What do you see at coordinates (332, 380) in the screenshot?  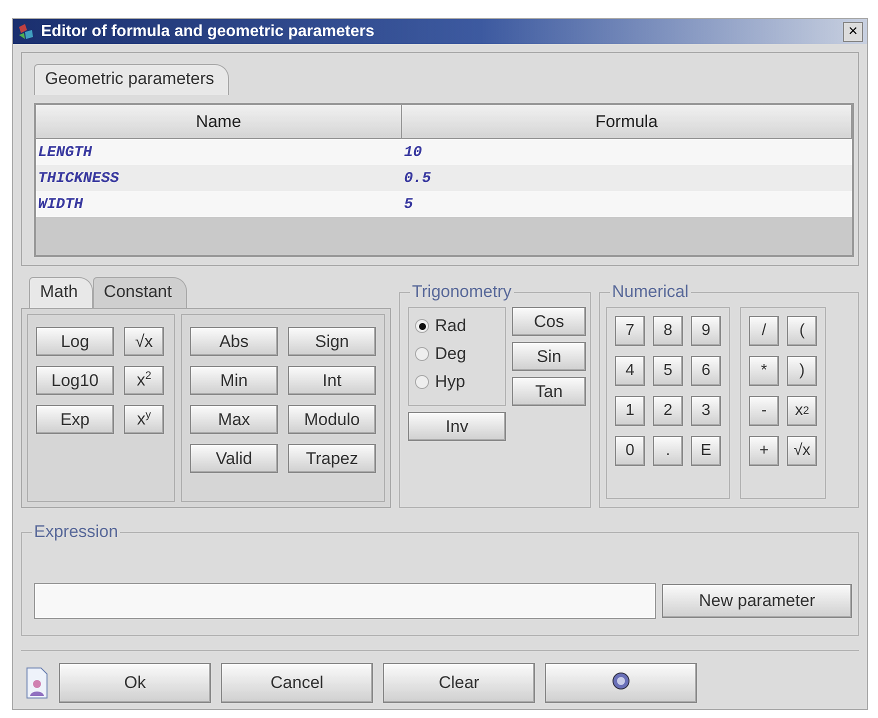 I see `function-button: Int` at bounding box center [332, 380].